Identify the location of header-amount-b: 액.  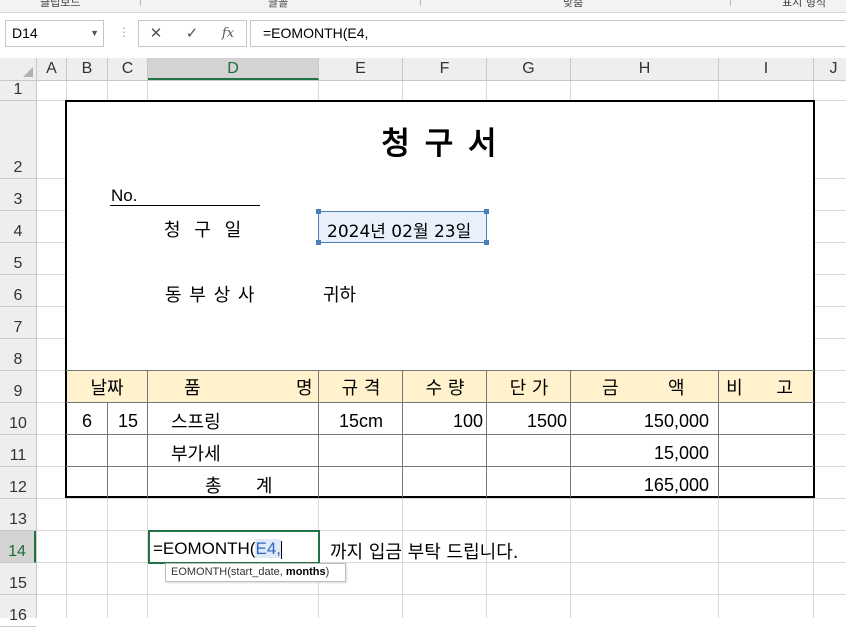
(676, 388).